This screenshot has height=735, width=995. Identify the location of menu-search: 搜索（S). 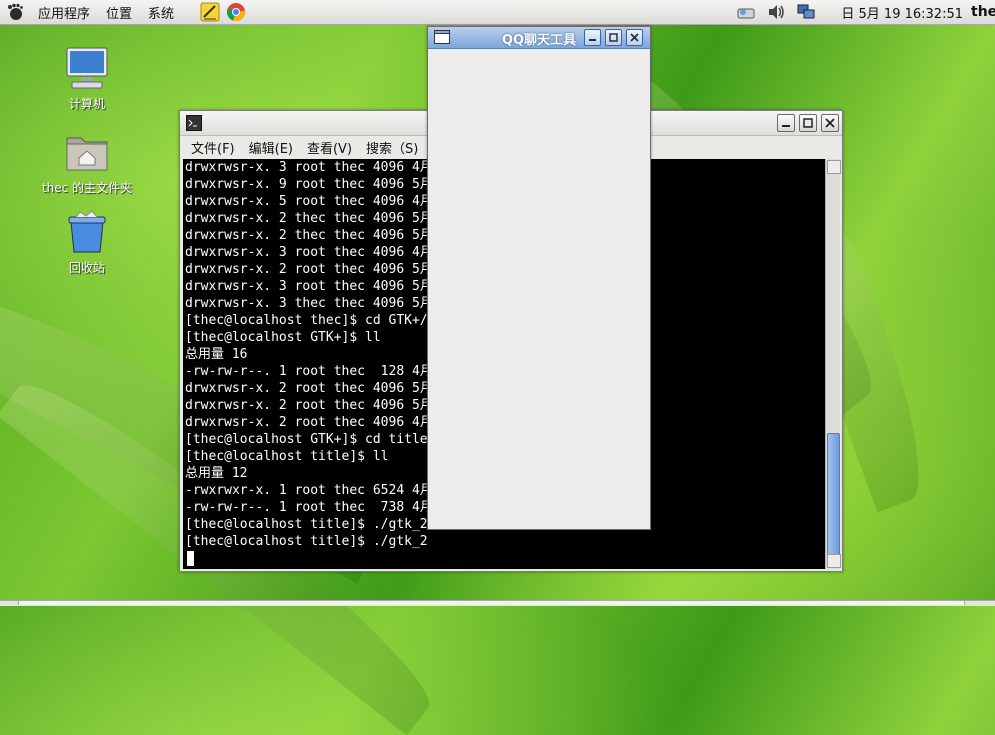
(392, 147).